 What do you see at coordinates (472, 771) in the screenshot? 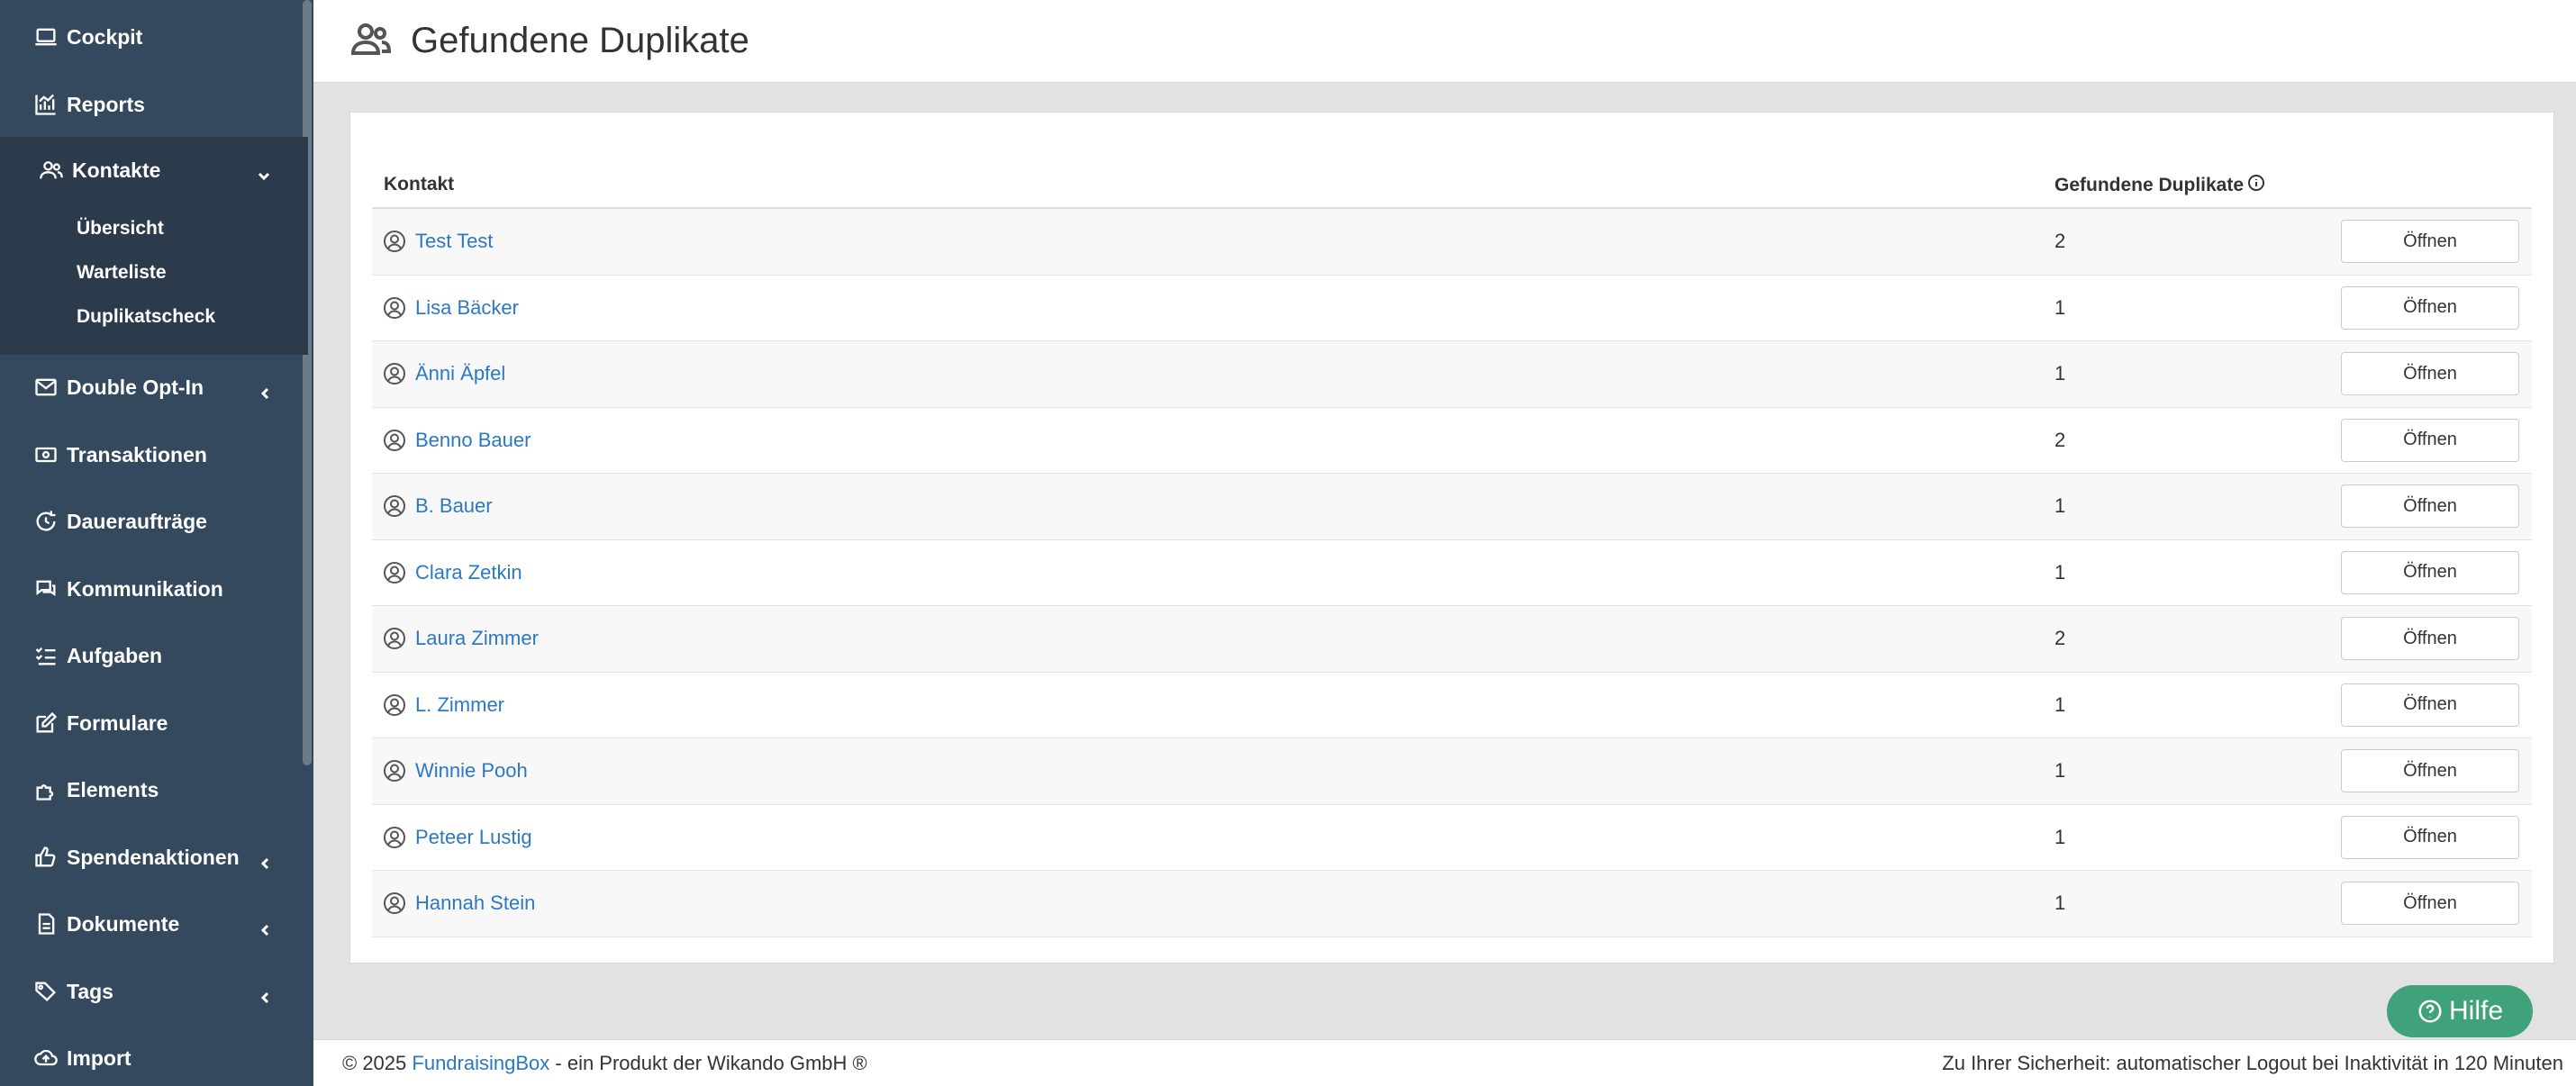
I see `contact-link: Winnie Pooh` at bounding box center [472, 771].